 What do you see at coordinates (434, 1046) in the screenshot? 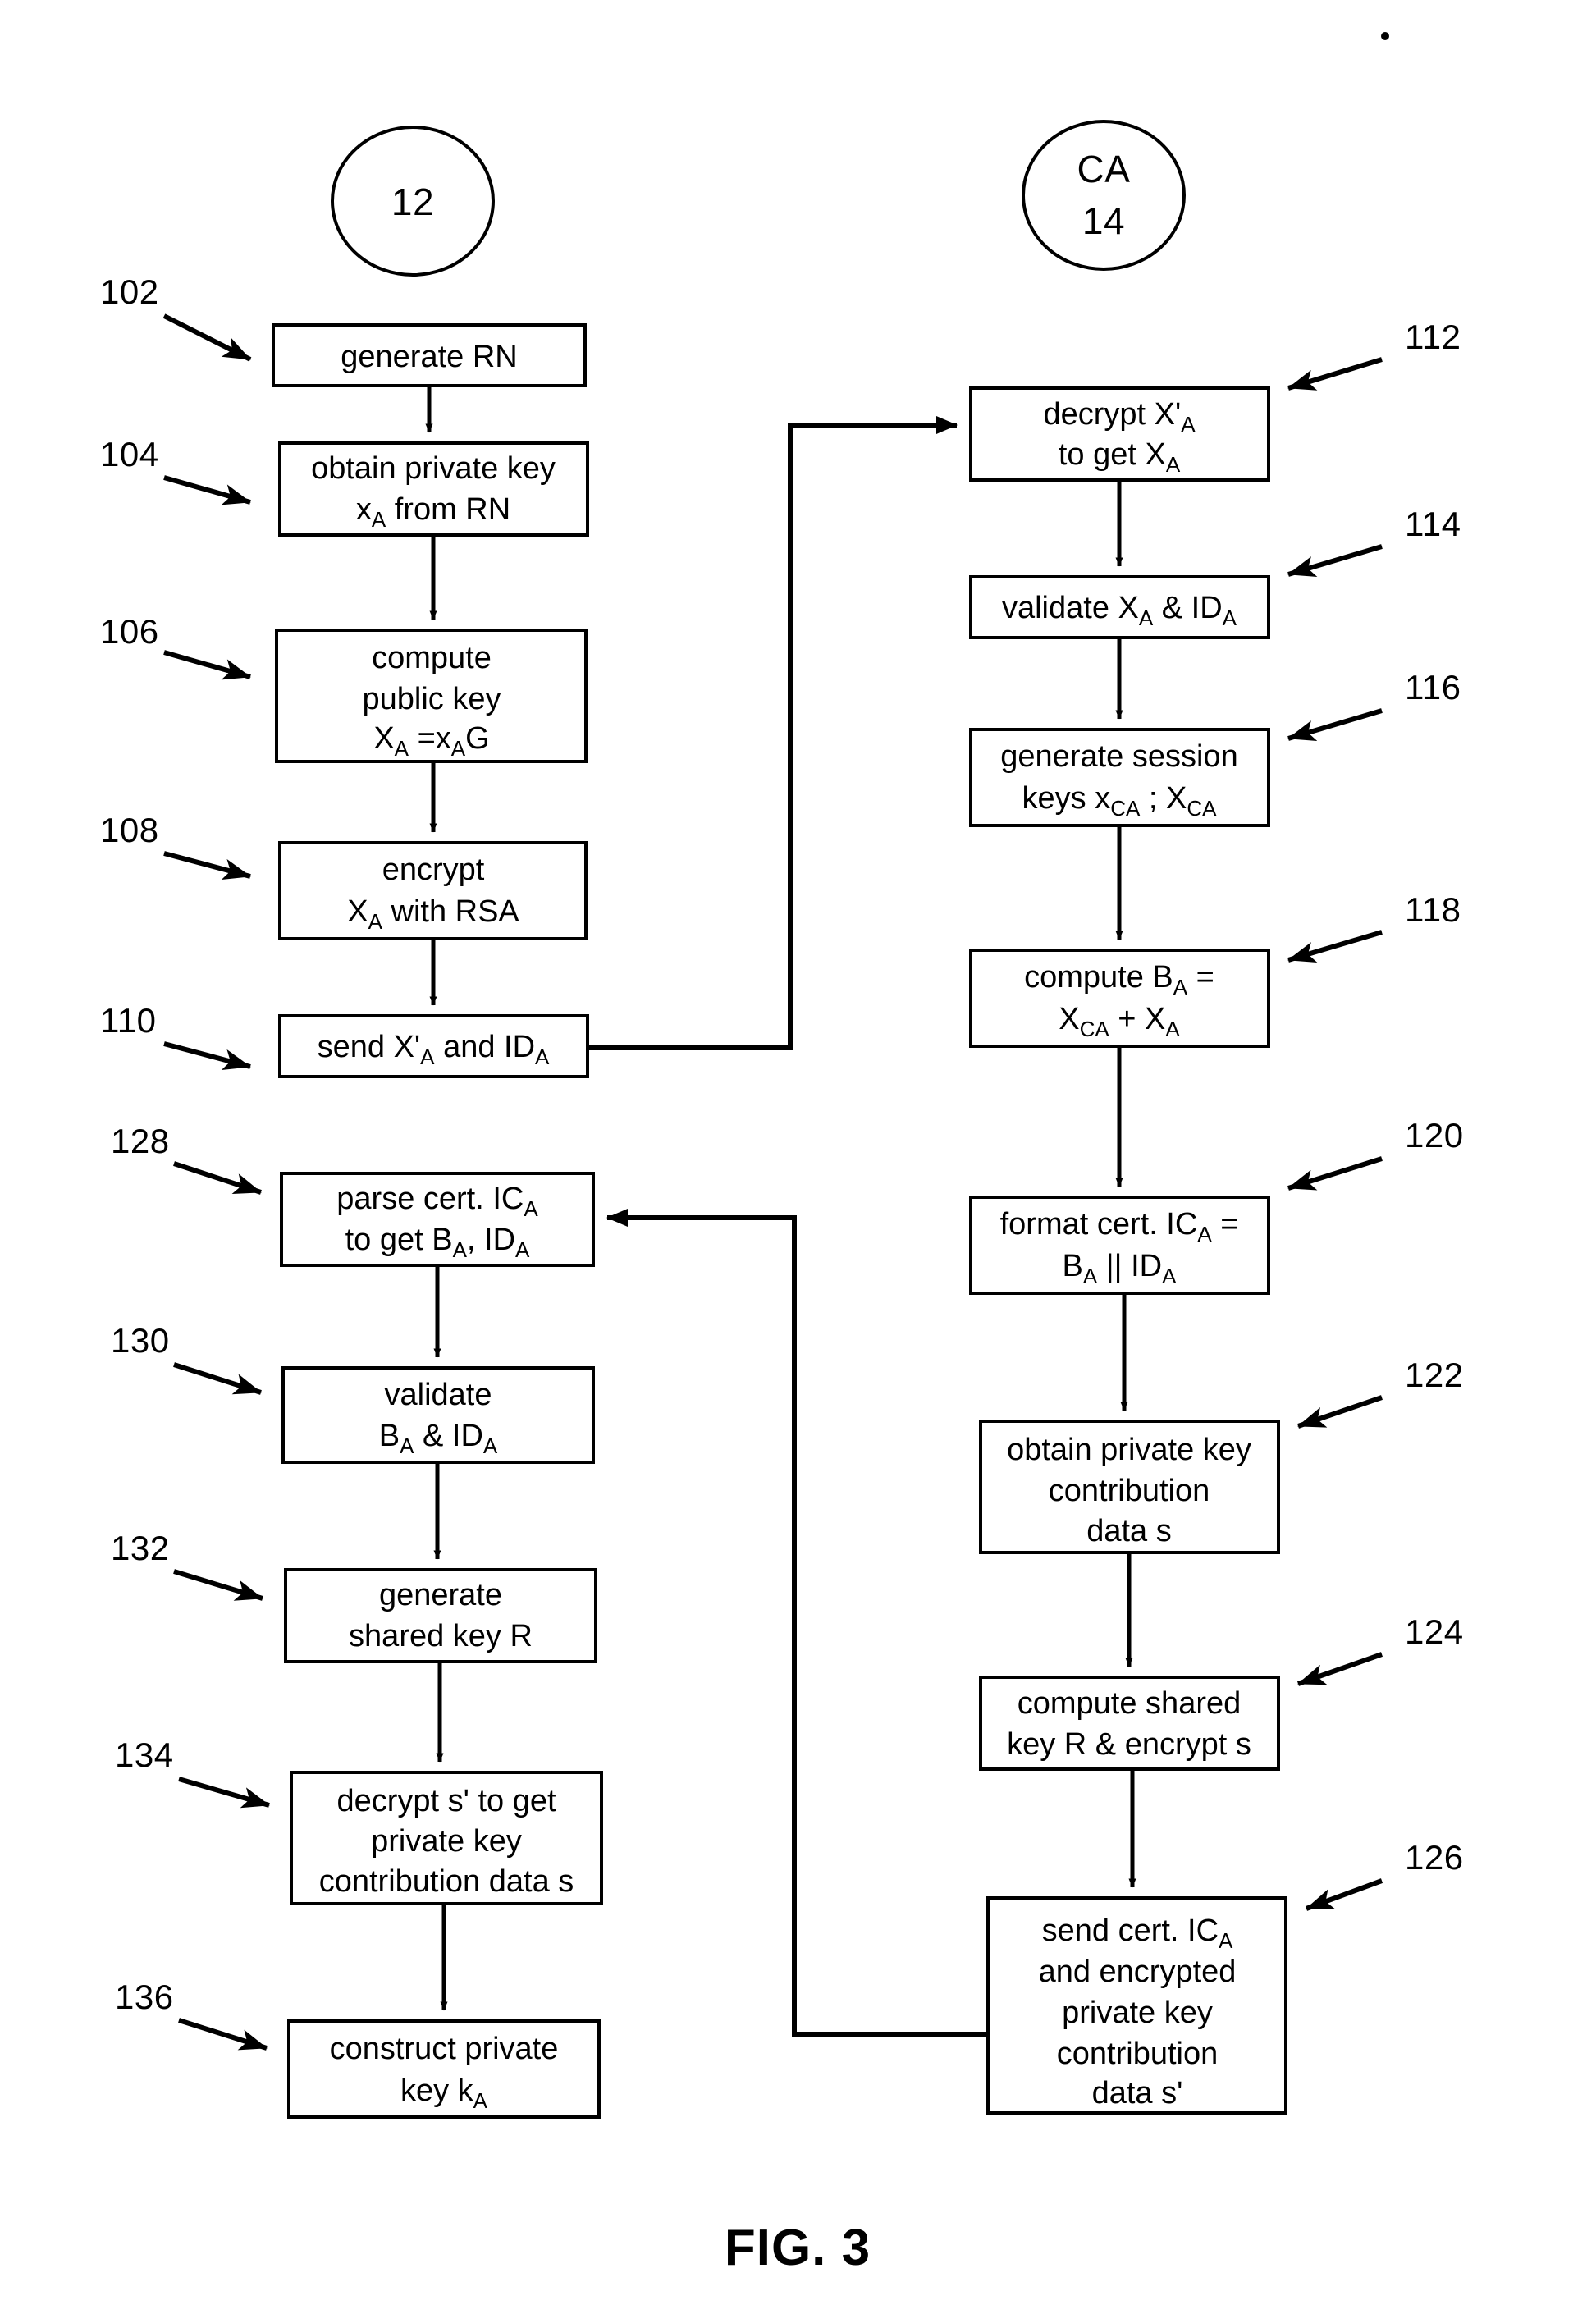
I see `step-box-110: send X'A and IDA` at bounding box center [434, 1046].